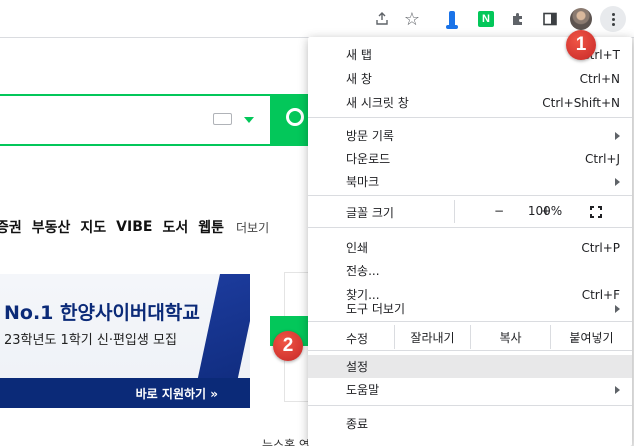 This screenshot has height=446, width=634. What do you see at coordinates (222, 119) in the screenshot?
I see `keyboard-icon` at bounding box center [222, 119].